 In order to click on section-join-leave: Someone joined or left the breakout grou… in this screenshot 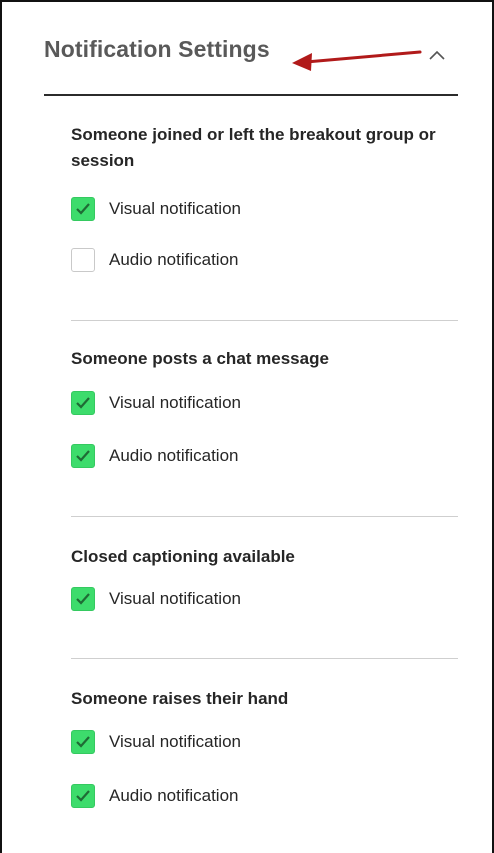, I will do `click(264, 202)`.